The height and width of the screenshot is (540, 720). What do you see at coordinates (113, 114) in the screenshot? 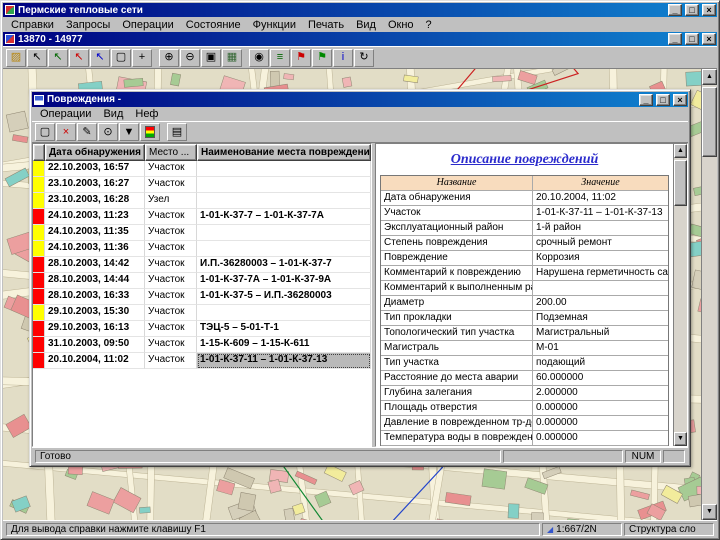
I see `damage-menu-item-1: Вид` at bounding box center [113, 114].